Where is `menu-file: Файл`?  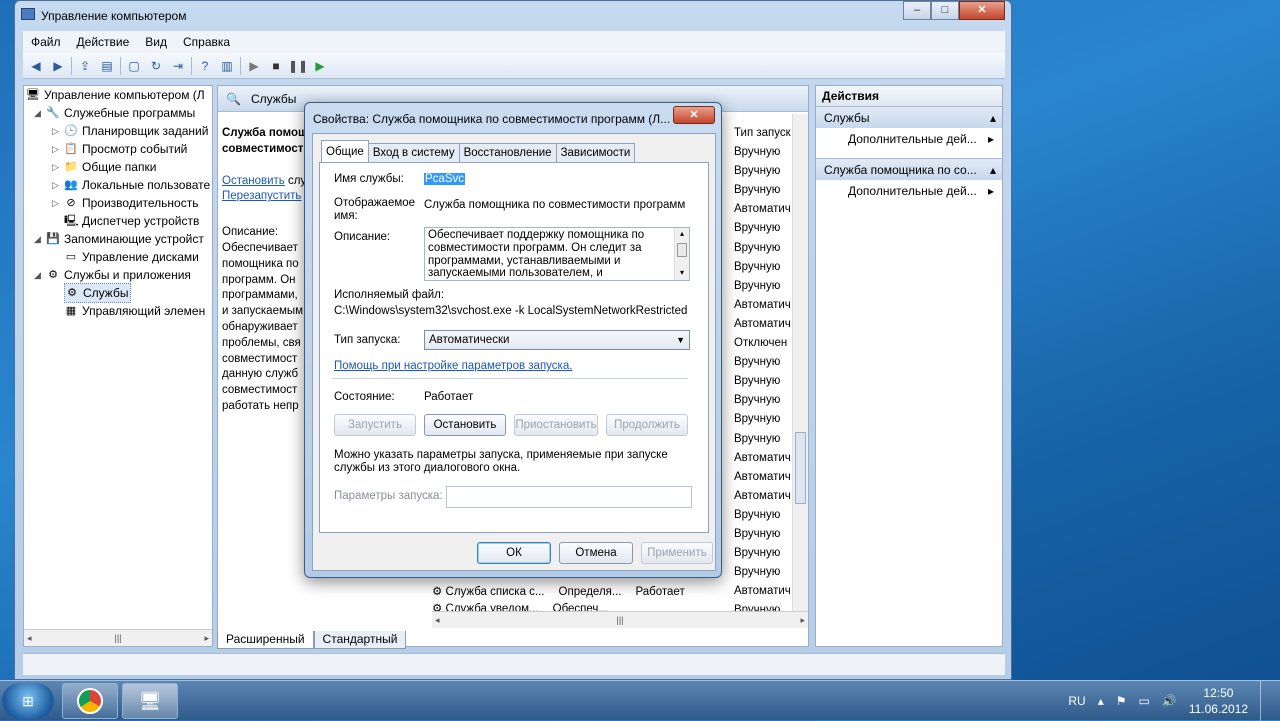 menu-file: Файл is located at coordinates (46, 42).